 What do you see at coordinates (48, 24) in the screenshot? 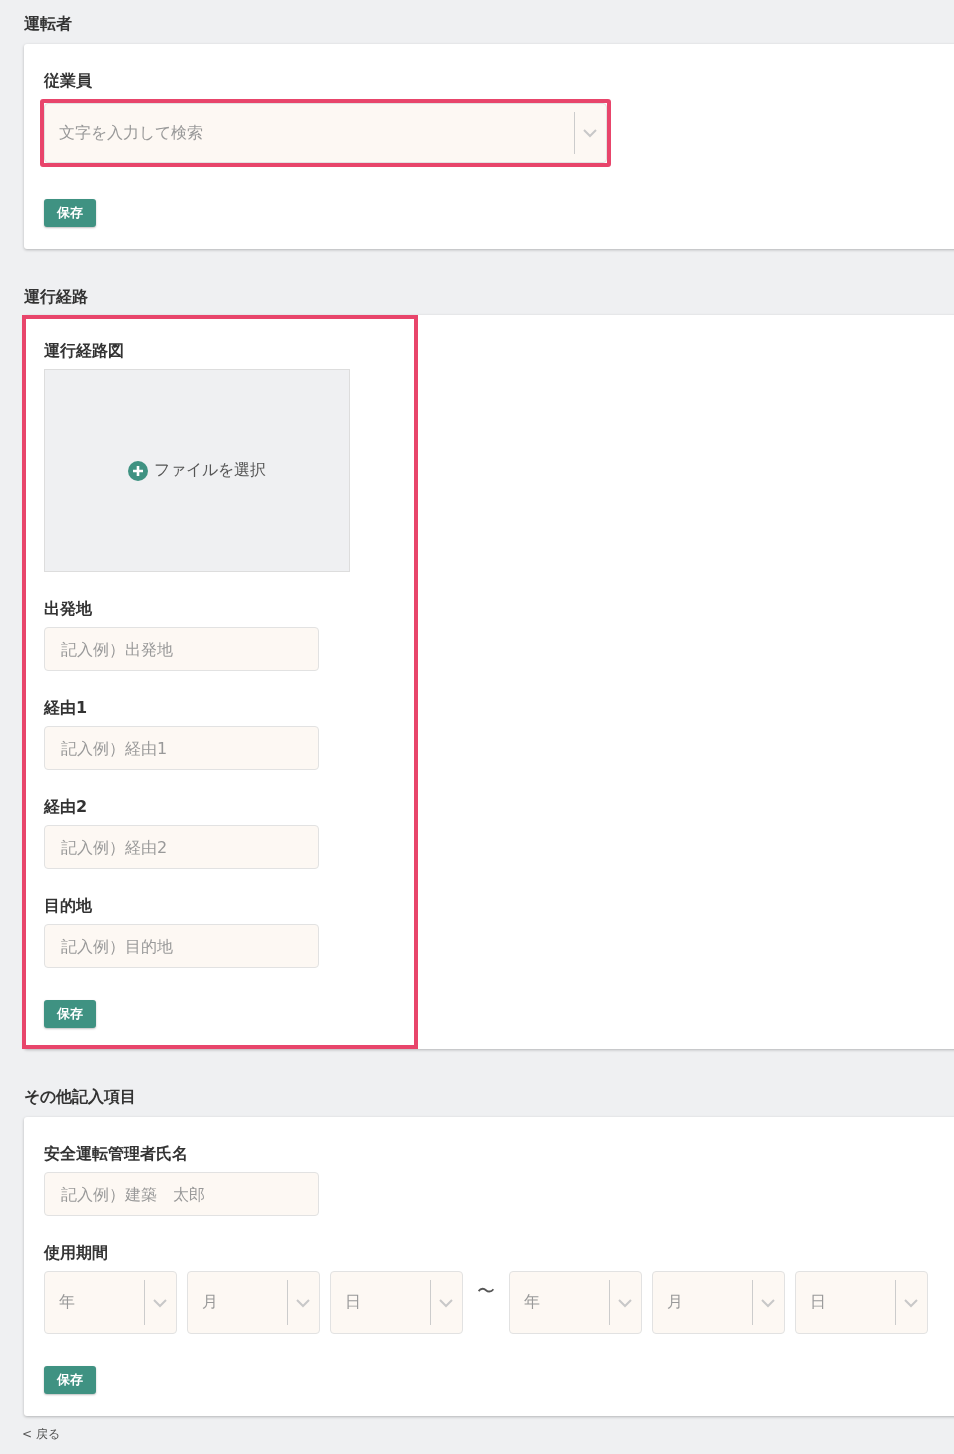
I see `section-title: 運転者` at bounding box center [48, 24].